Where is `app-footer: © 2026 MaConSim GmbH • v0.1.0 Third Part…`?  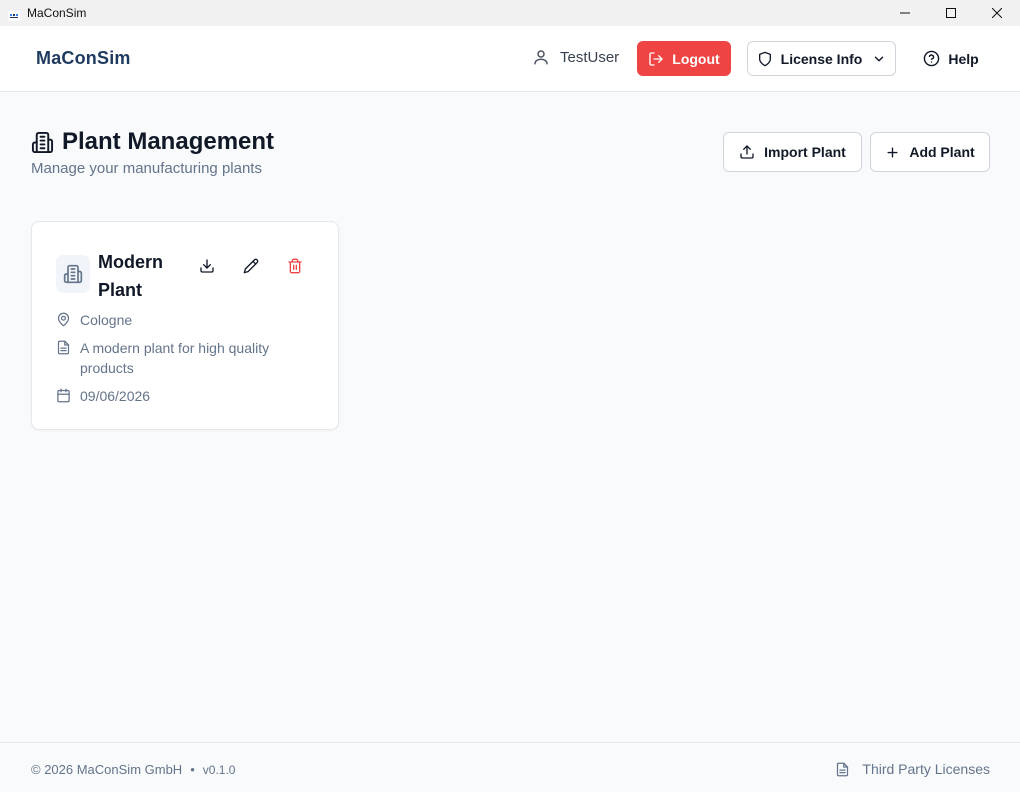
app-footer: © 2026 MaConSim GmbH • v0.1.0 Third Part… is located at coordinates (510, 767).